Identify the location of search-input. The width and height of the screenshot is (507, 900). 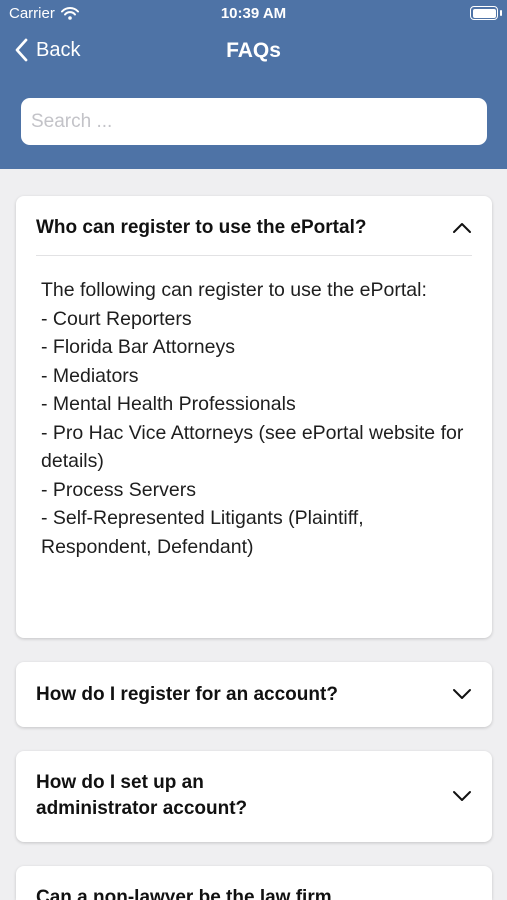
(254, 121).